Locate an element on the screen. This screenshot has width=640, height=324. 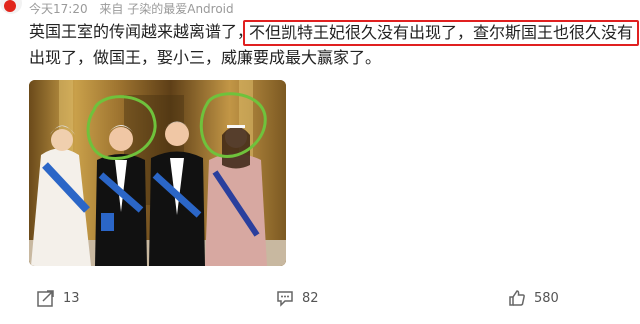
share-icon is located at coordinates (45, 298).